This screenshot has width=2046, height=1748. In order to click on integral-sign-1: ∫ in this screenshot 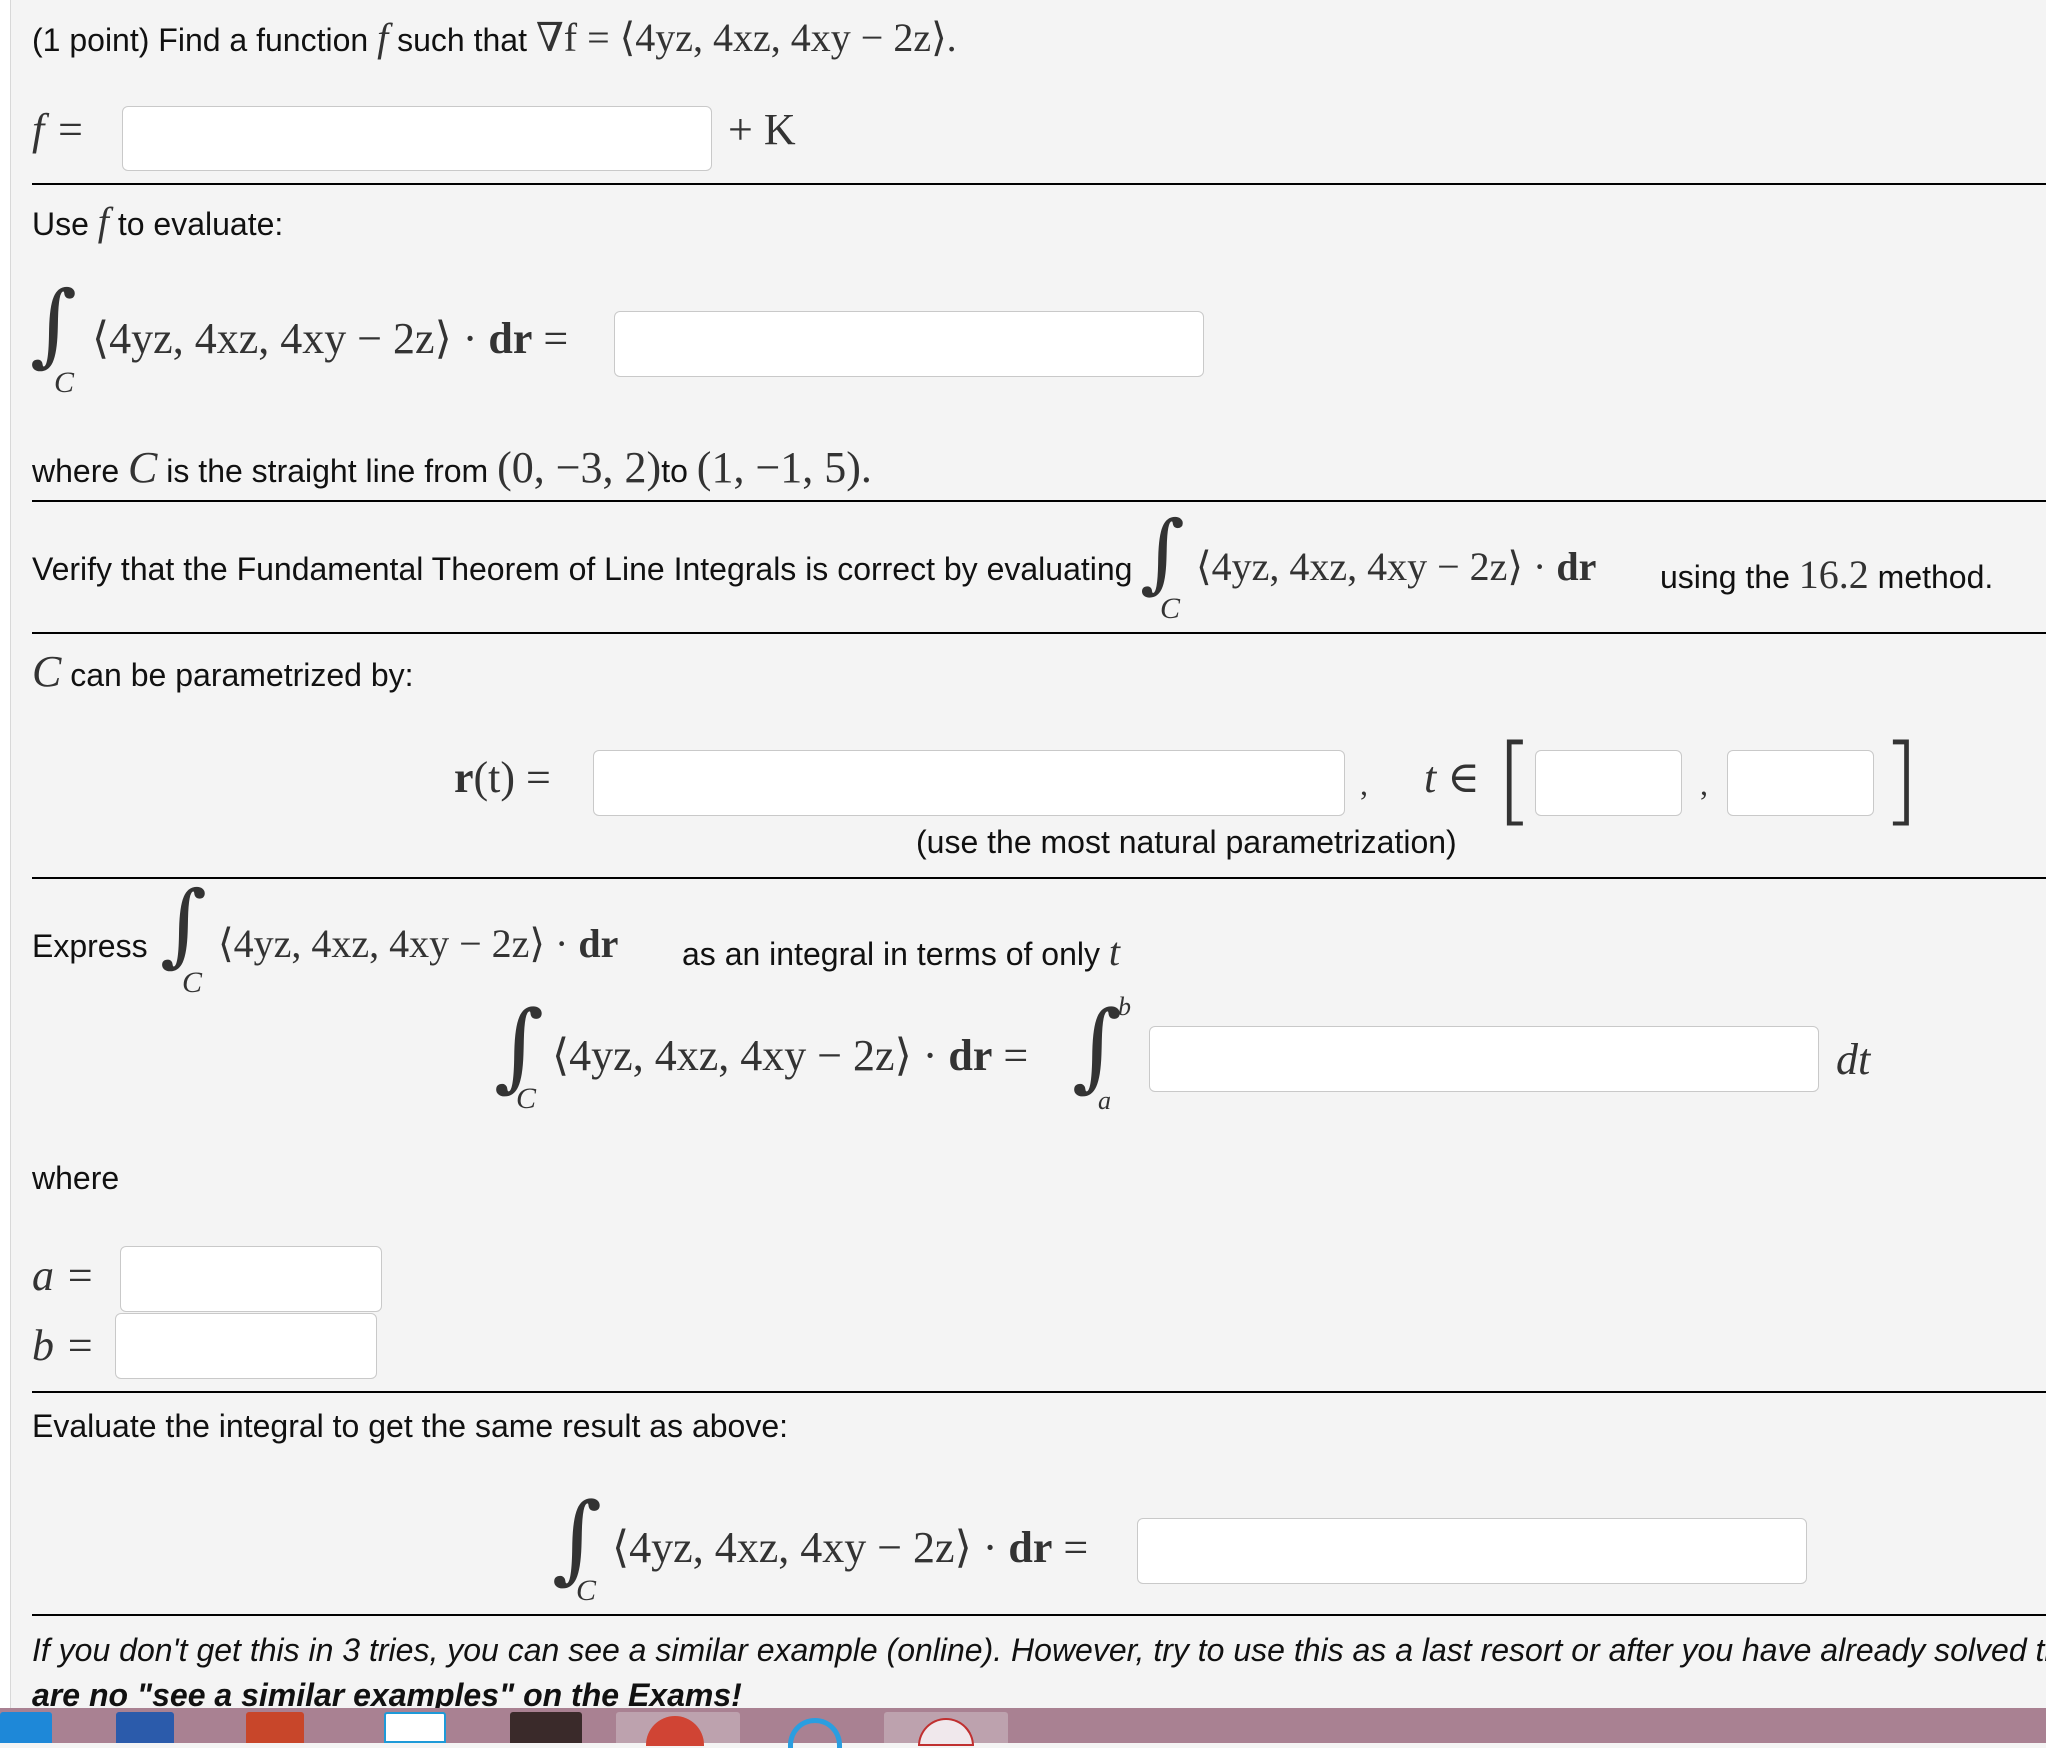, I will do `click(53, 324)`.